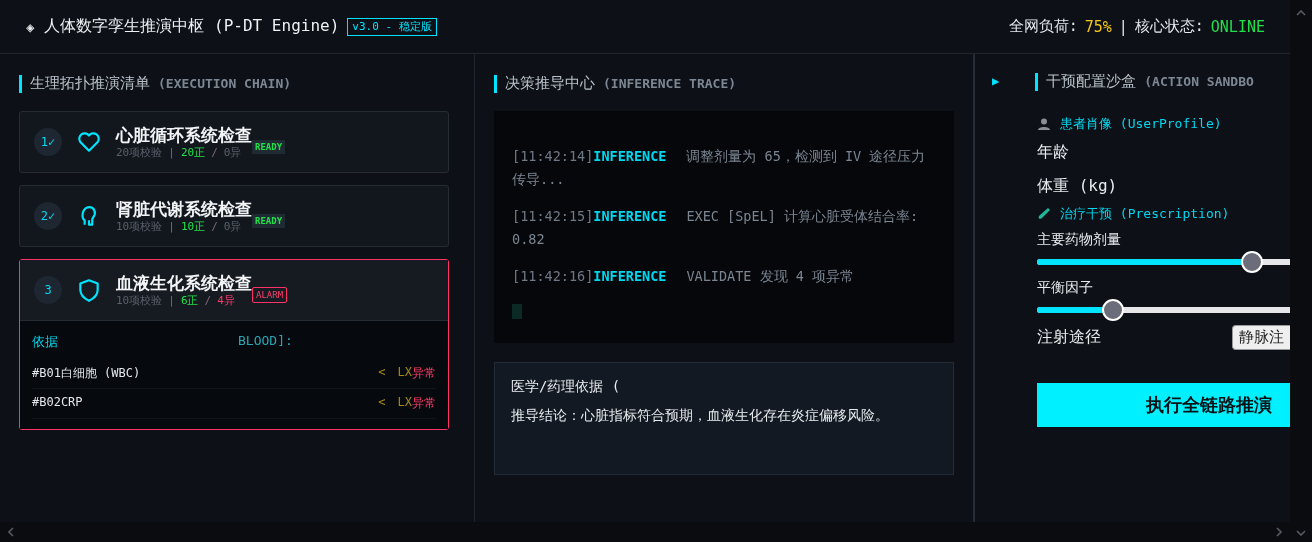  What do you see at coordinates (1079, 240) in the screenshot?
I see `slider-label: 主要药物剂量` at bounding box center [1079, 240].